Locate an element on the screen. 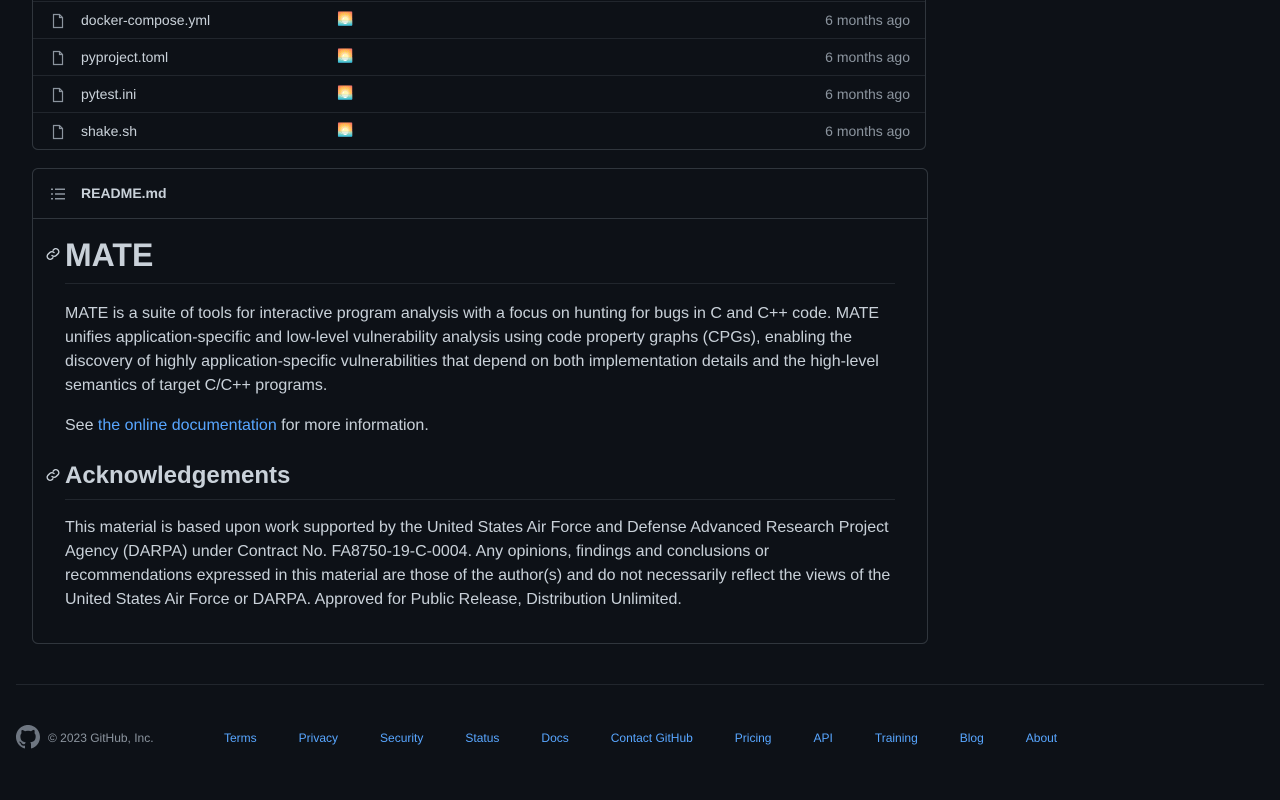 This screenshot has width=1280, height=800. footer-link-api: API is located at coordinates (822, 738).